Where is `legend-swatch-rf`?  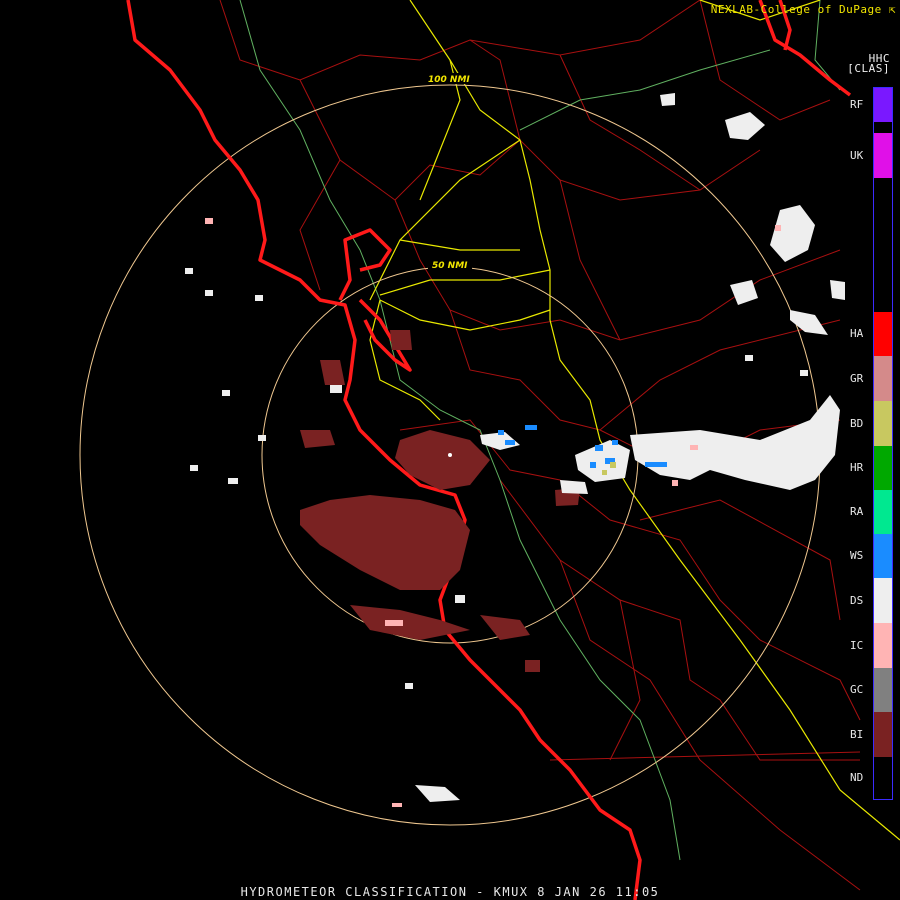 legend-swatch-rf is located at coordinates (883, 105).